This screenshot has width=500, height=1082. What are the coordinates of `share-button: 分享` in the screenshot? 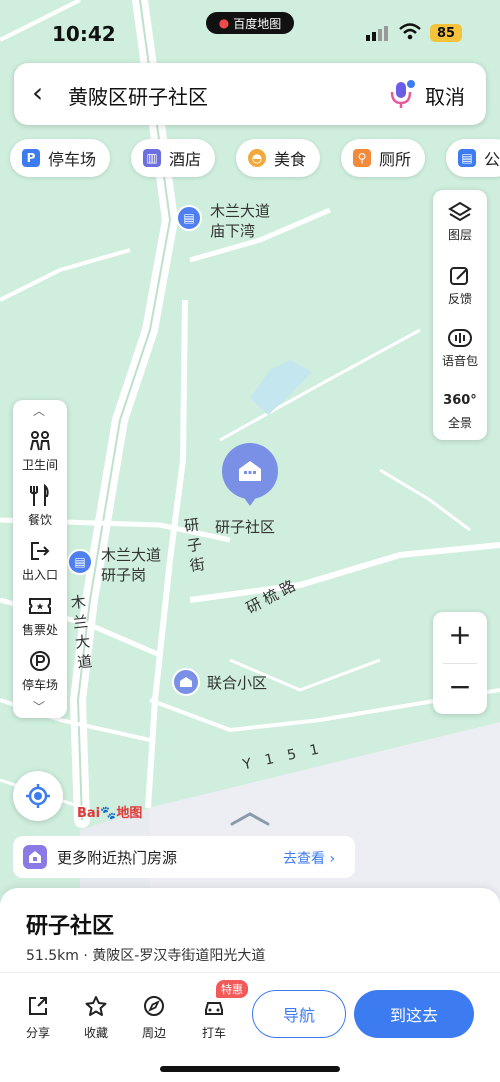 It's located at (38, 1017).